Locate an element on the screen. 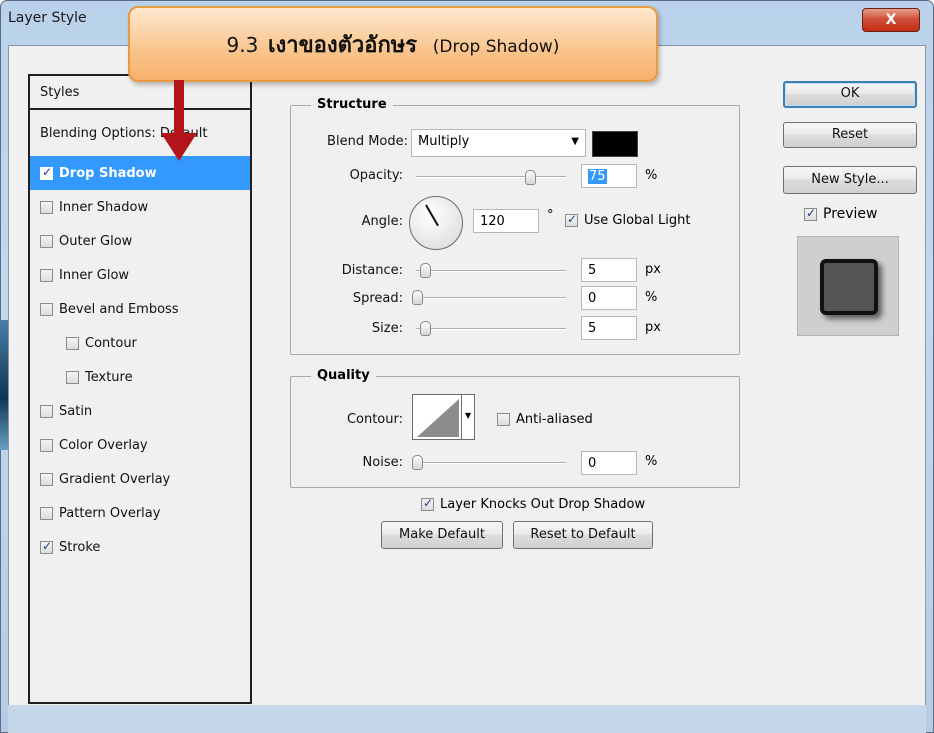 This screenshot has width=934, height=733. quality-group: Quality is located at coordinates (515, 428).